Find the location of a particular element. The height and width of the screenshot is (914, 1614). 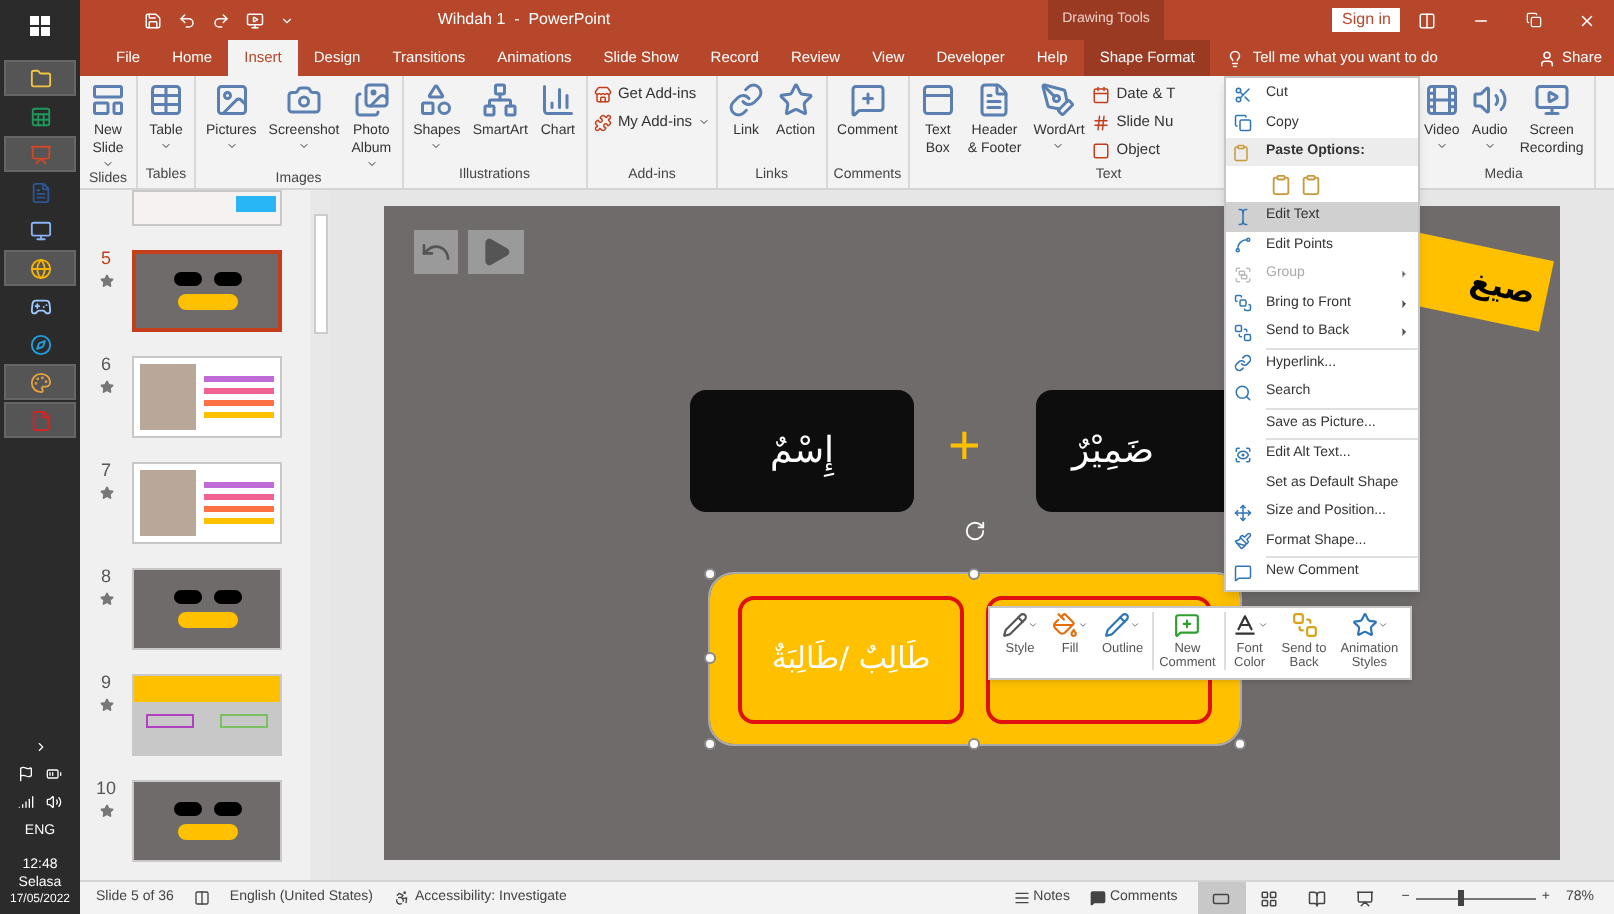

signal-icon is located at coordinates (26, 801).